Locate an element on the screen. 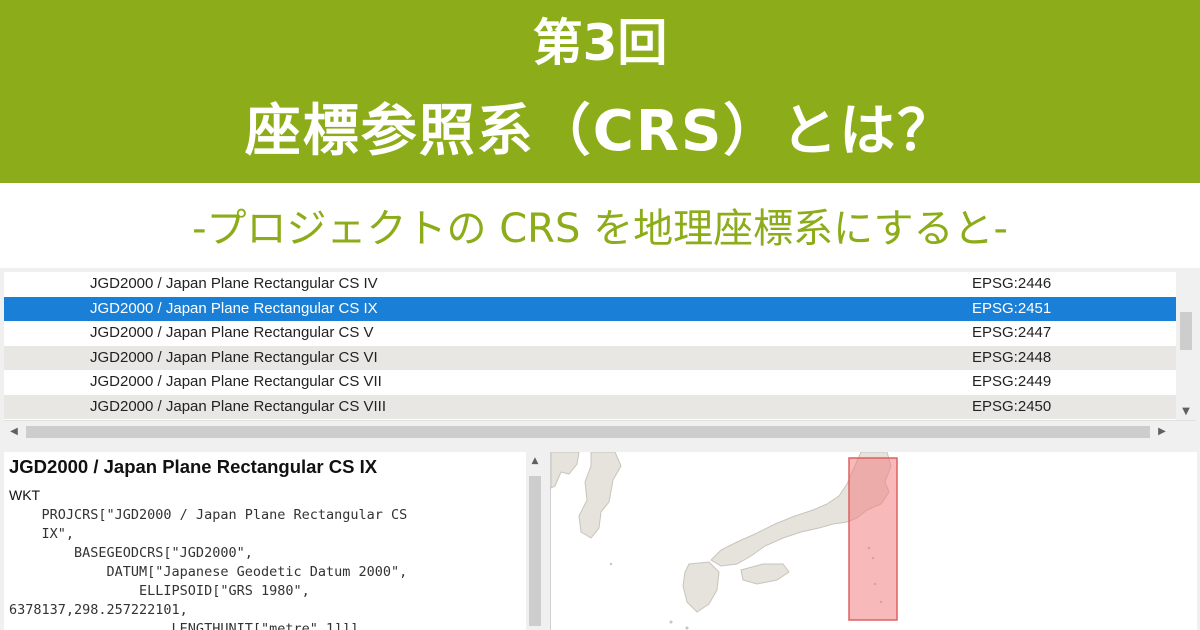  scroll-down-arrow-icon: ▼ is located at coordinates (1186, 412).